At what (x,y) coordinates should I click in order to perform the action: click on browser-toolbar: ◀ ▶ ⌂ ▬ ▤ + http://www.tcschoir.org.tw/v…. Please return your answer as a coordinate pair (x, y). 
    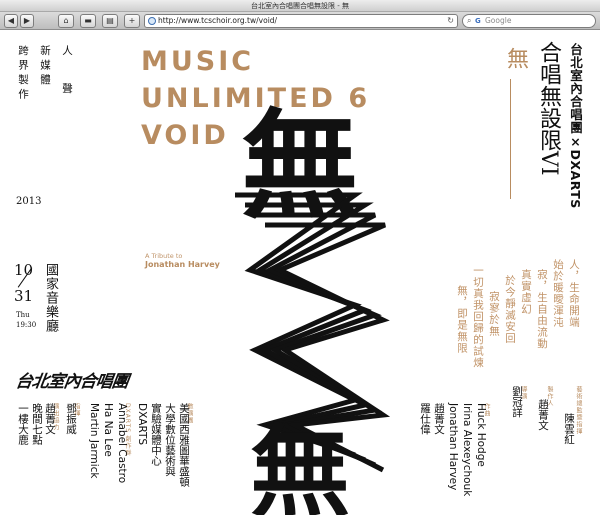
    Looking at the image, I should click on (300, 21).